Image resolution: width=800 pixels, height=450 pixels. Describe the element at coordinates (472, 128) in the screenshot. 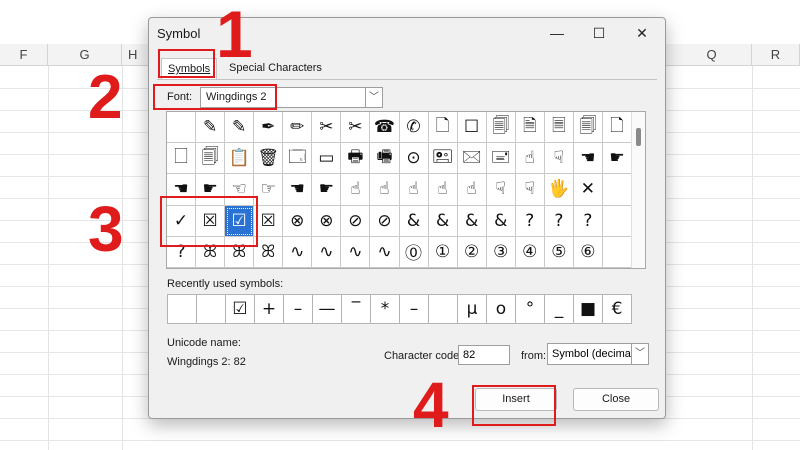

I see `symbol-cell: ☐` at that location.